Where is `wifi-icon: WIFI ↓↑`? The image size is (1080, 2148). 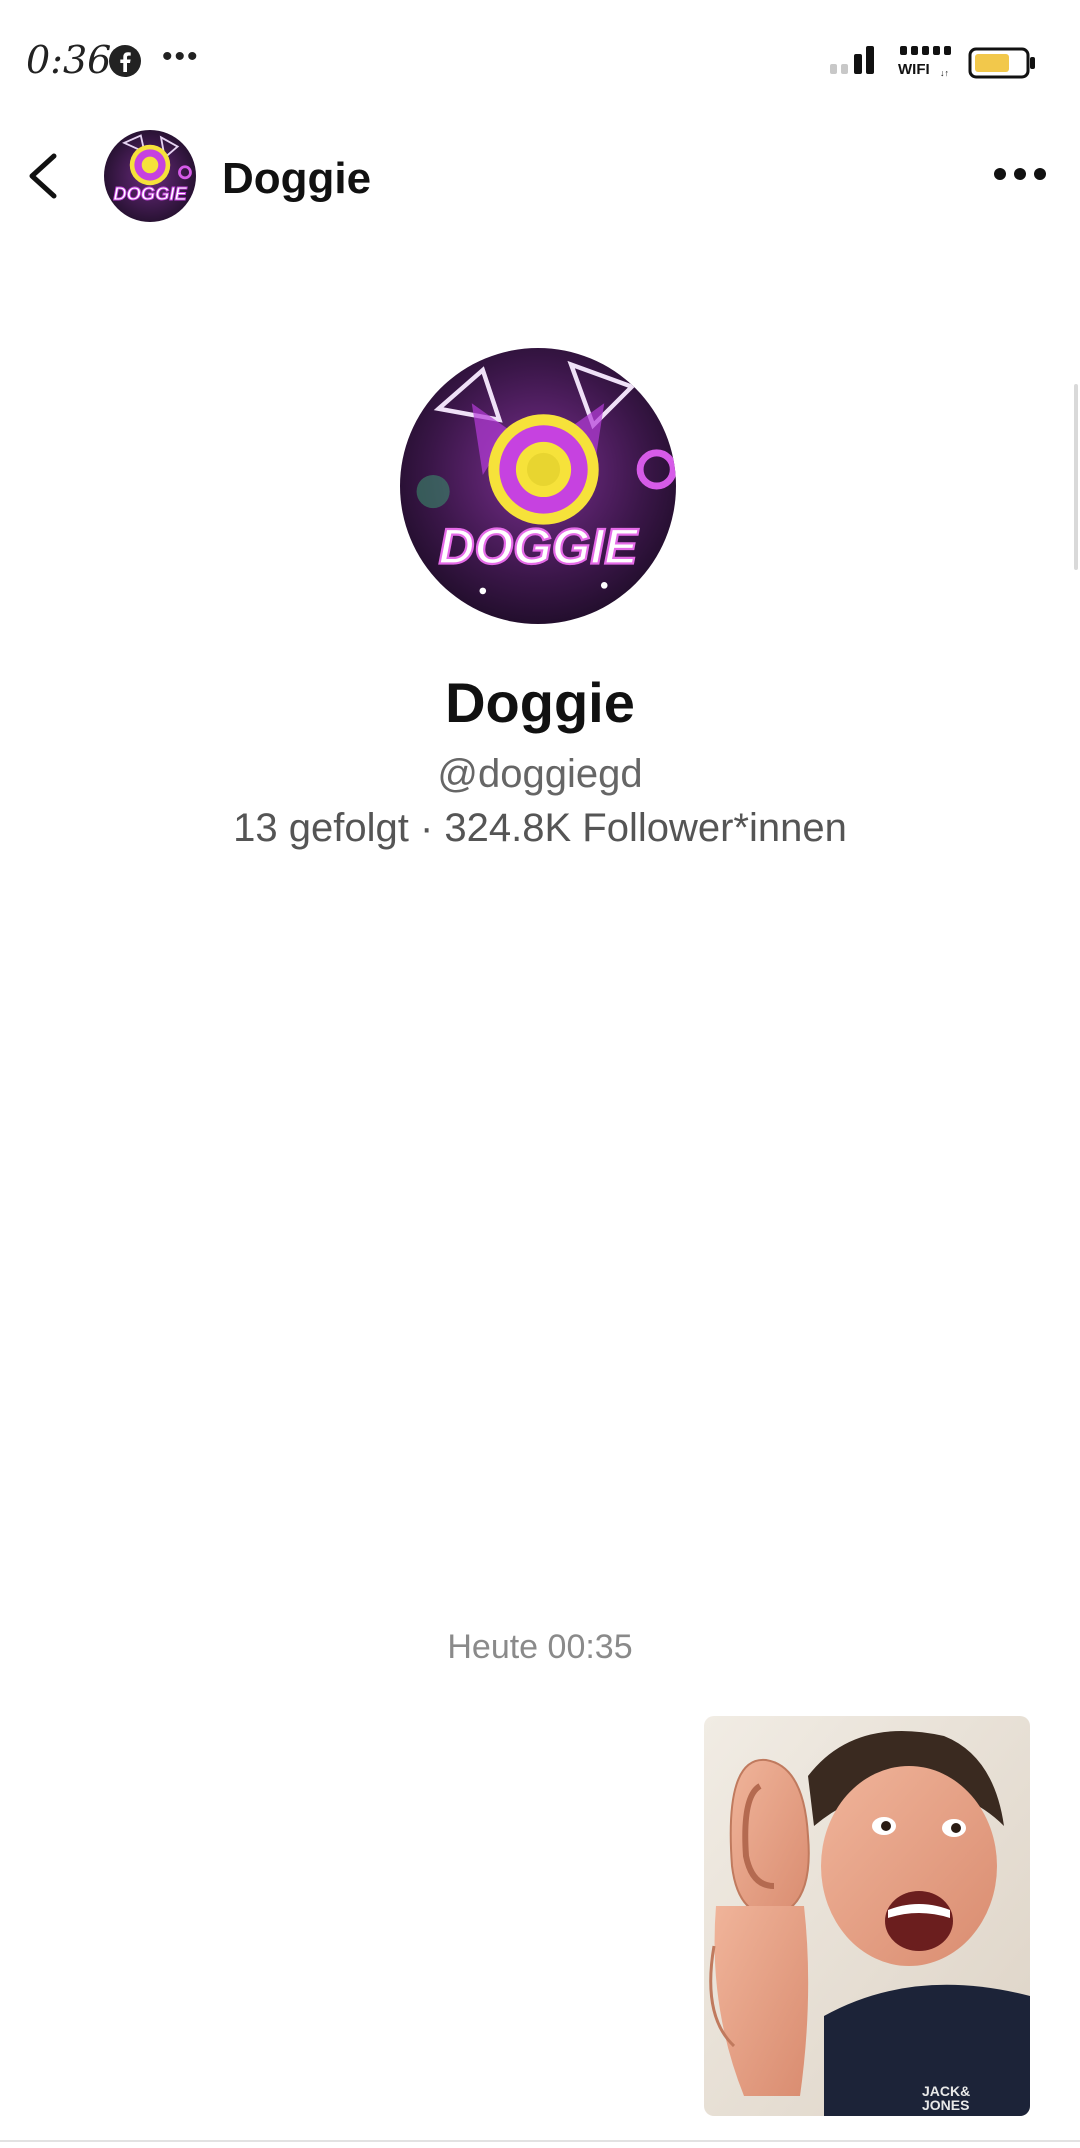 wifi-icon: WIFI ↓↑ is located at coordinates (924, 62).